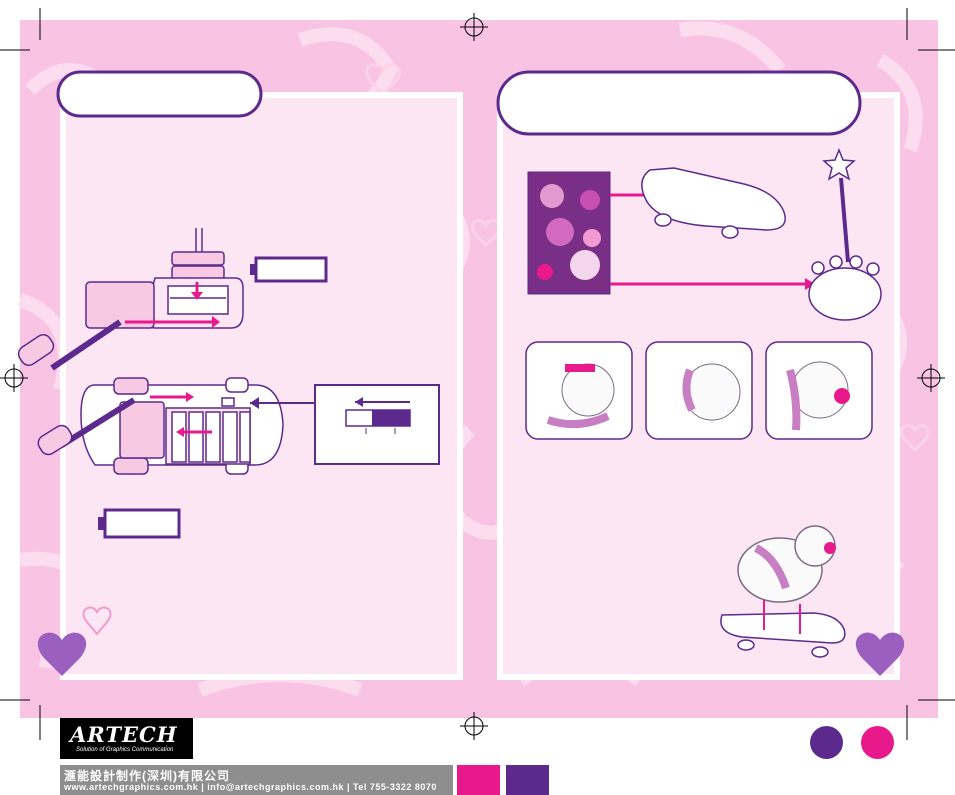 The image size is (955, 795). Describe the element at coordinates (569, 233) in the screenshot. I see `sticker-sheet` at that location.